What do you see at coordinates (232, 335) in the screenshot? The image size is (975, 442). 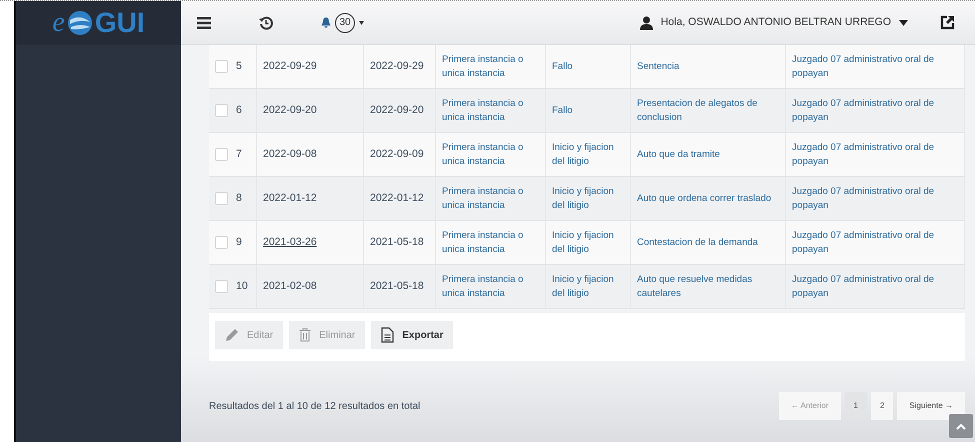 I see `pencil-icon` at bounding box center [232, 335].